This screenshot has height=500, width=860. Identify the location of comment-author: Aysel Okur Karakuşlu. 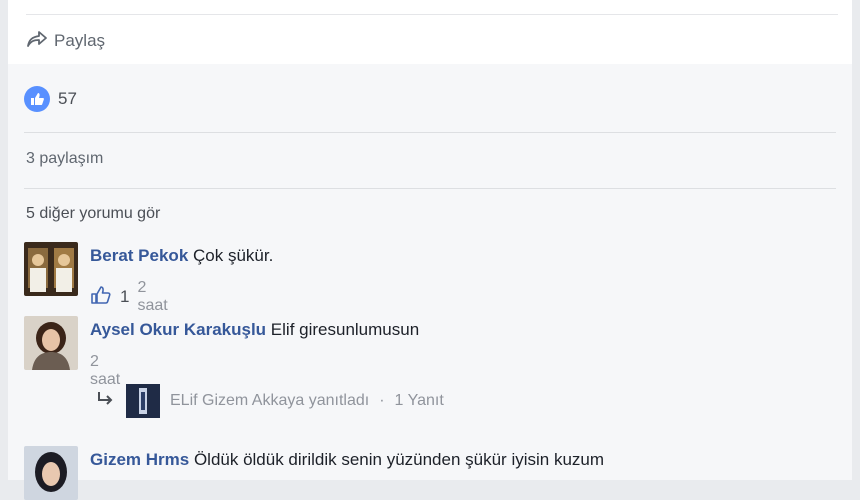
(178, 329).